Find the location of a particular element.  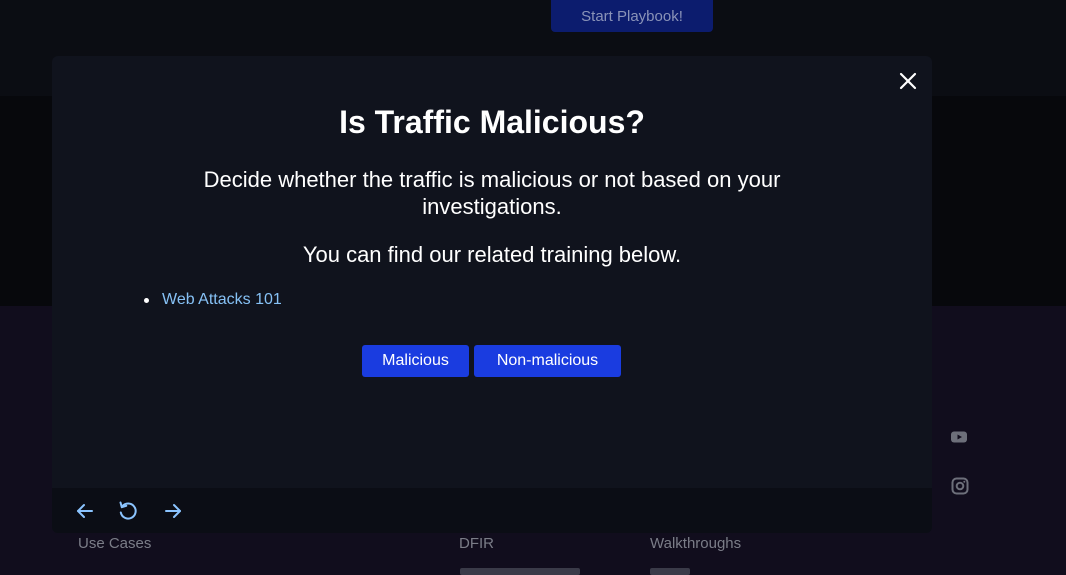

list-item: Web Attacks 101 is located at coordinates (213, 300).